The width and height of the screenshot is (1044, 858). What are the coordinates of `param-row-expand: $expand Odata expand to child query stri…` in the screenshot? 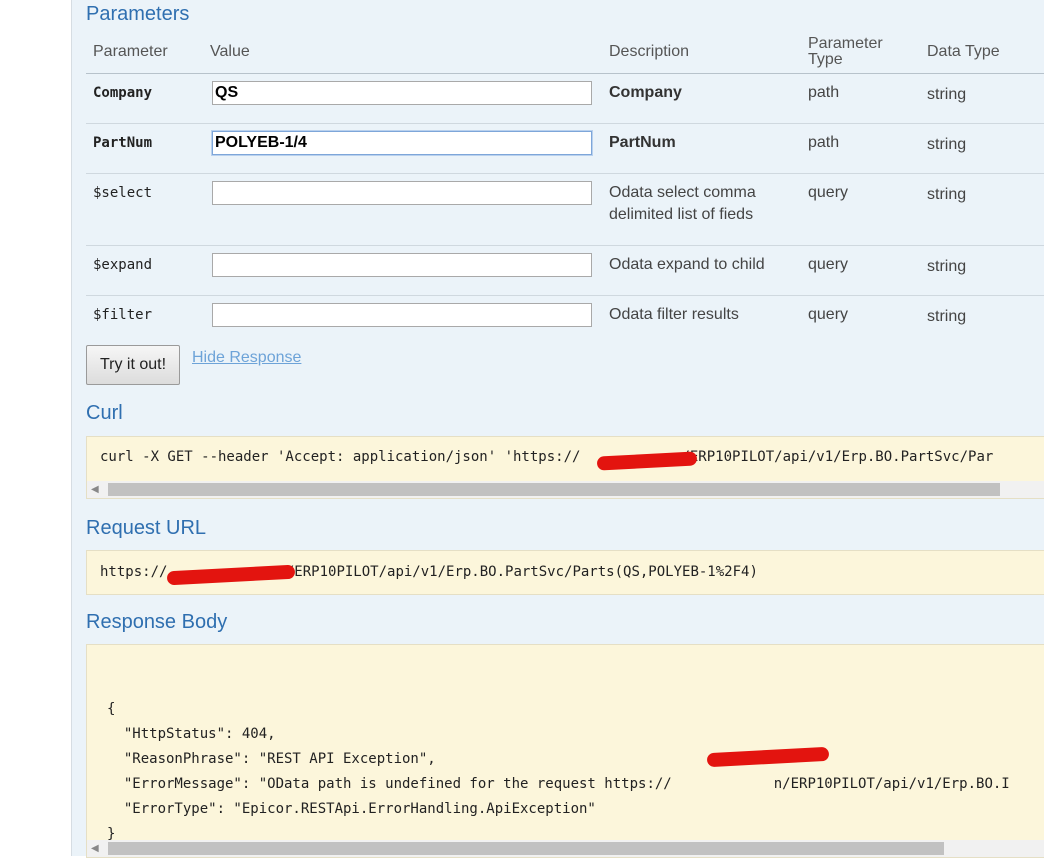 It's located at (565, 271).